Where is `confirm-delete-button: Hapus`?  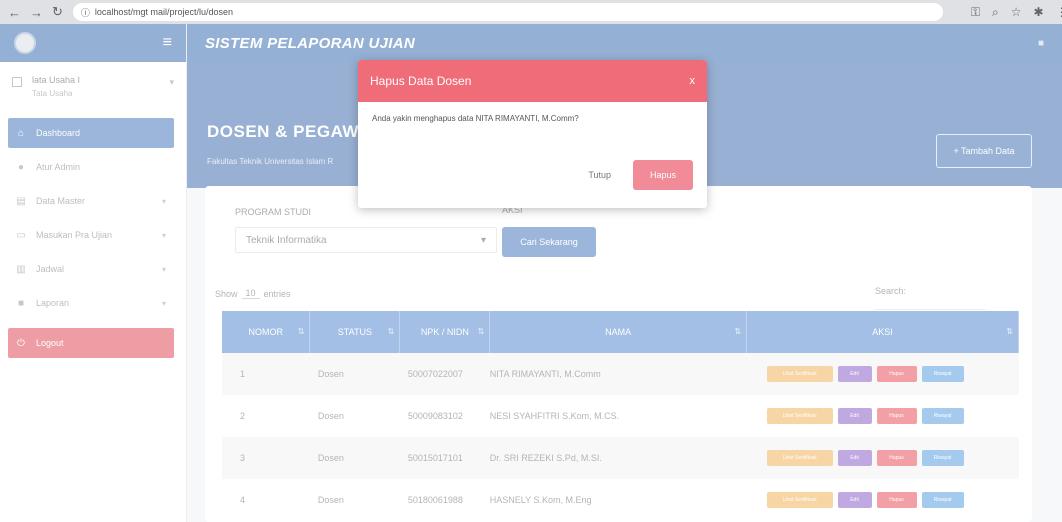 confirm-delete-button: Hapus is located at coordinates (663, 175).